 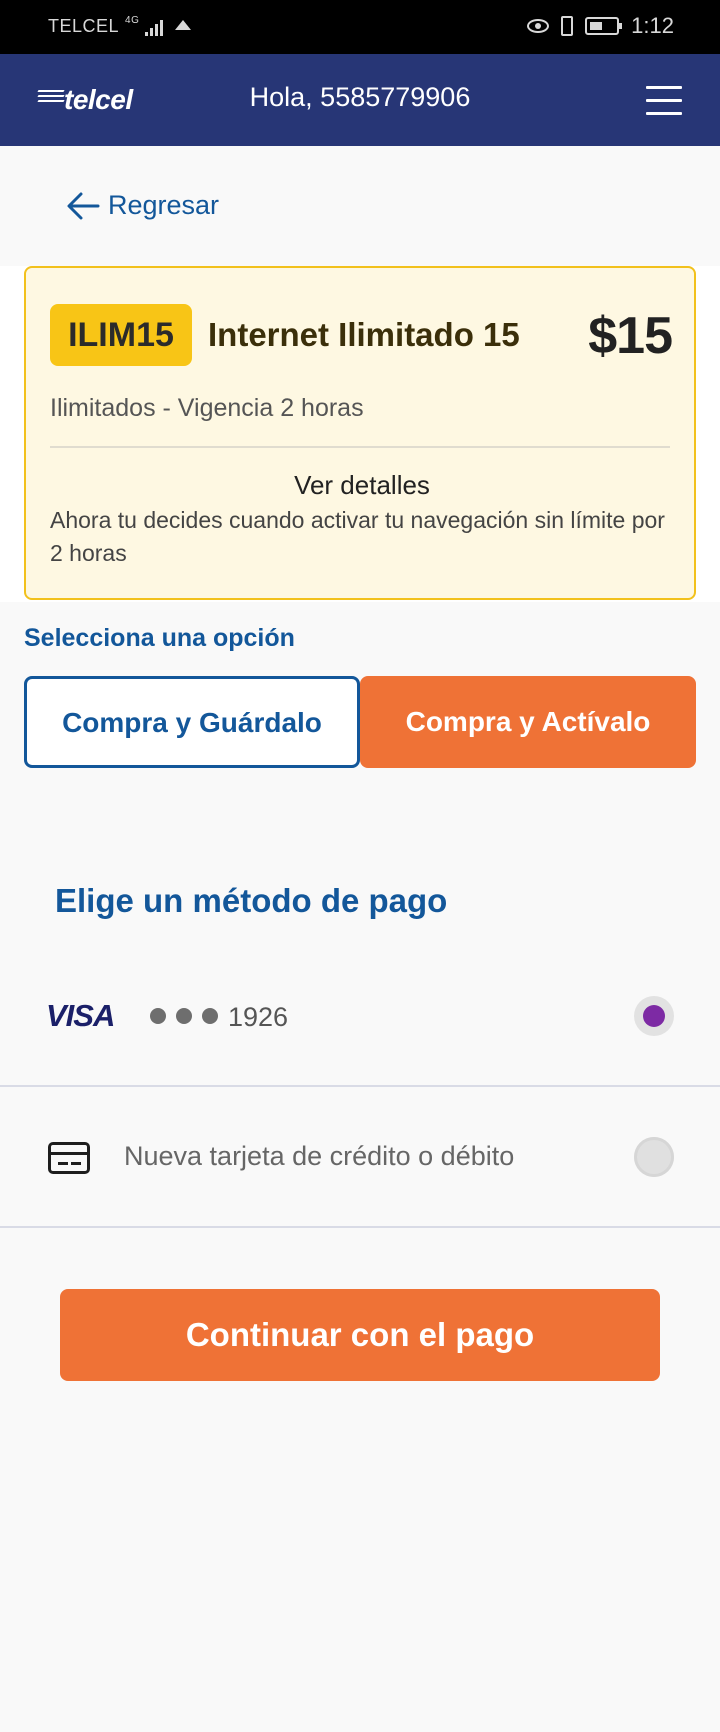 I want to click on carrier-name: TELCEL, so click(x=84, y=26).